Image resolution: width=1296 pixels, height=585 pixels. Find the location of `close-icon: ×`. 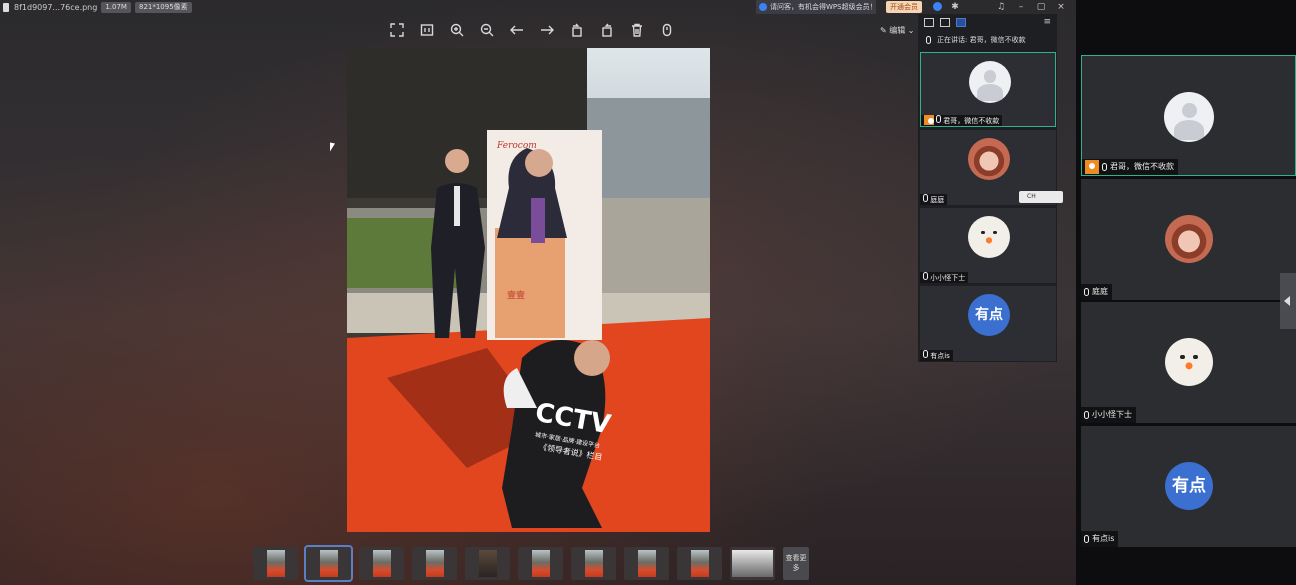

close-icon: × is located at coordinates (1061, 7).